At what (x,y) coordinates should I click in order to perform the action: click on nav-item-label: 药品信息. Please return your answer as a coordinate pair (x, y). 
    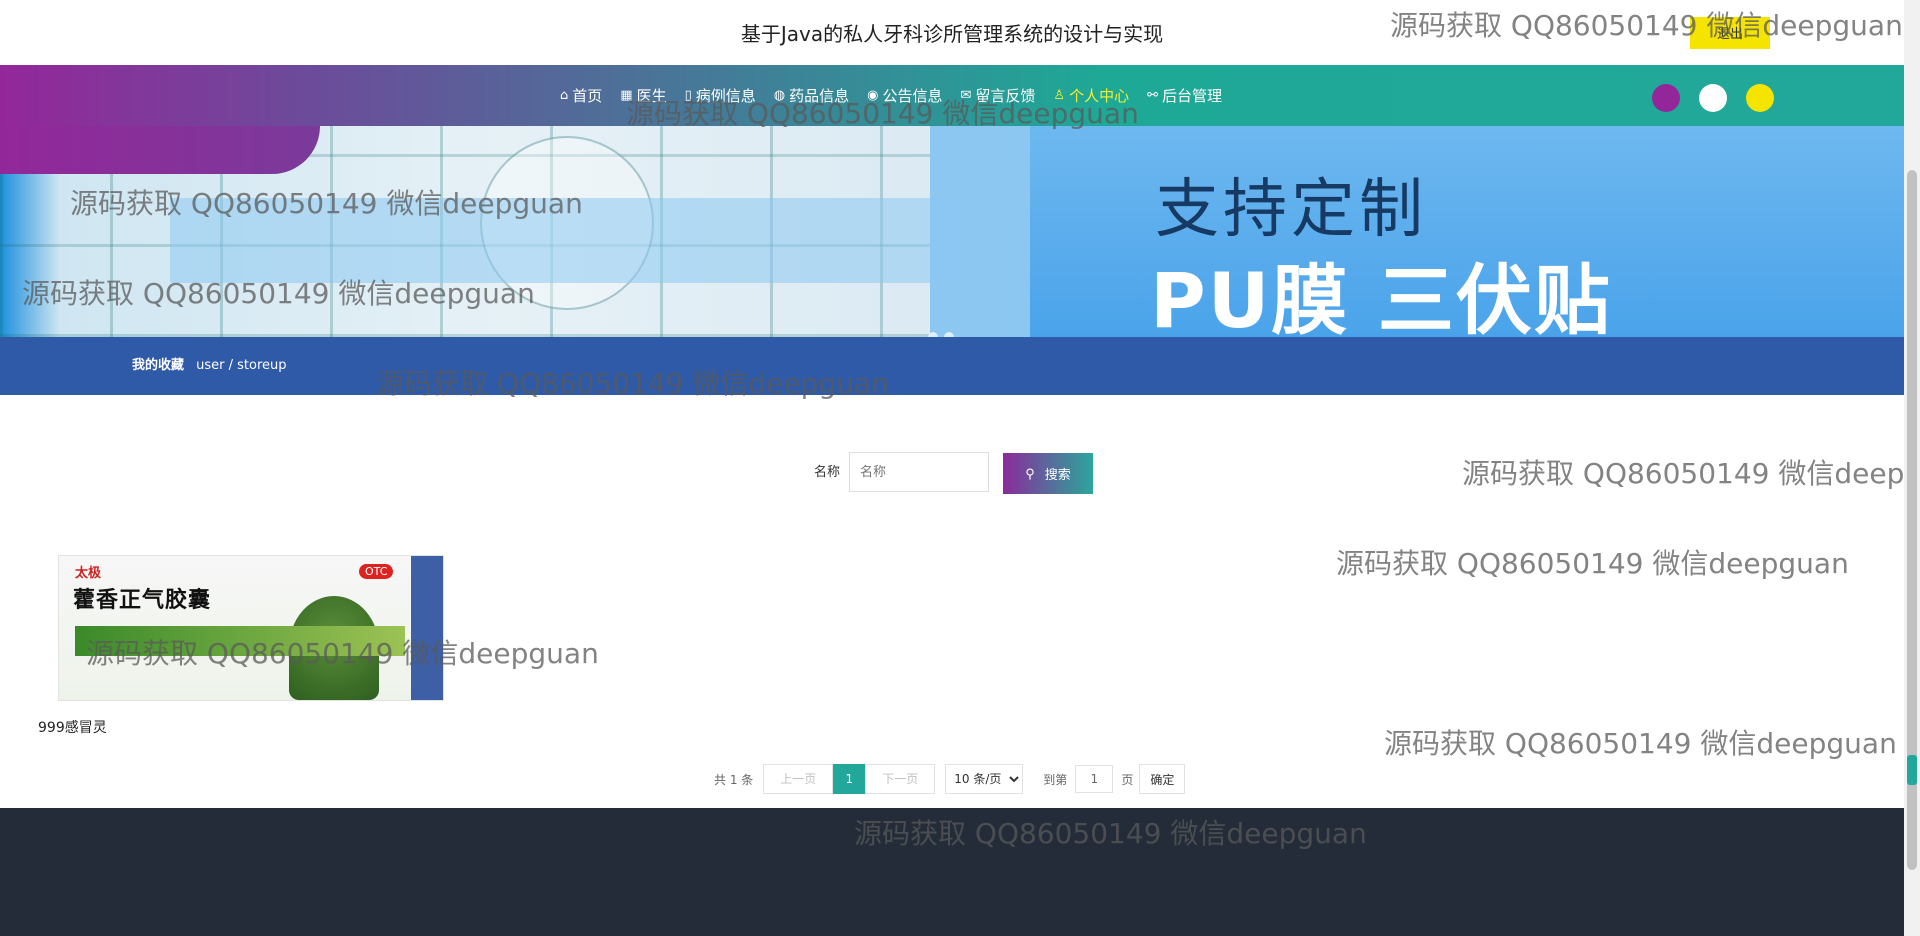
    Looking at the image, I should click on (819, 96).